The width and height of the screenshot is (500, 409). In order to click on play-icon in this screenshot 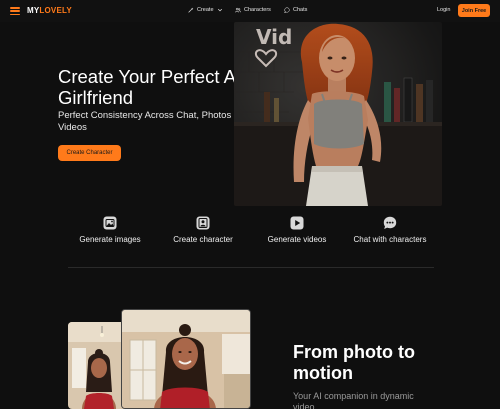, I will do `click(297, 223)`.